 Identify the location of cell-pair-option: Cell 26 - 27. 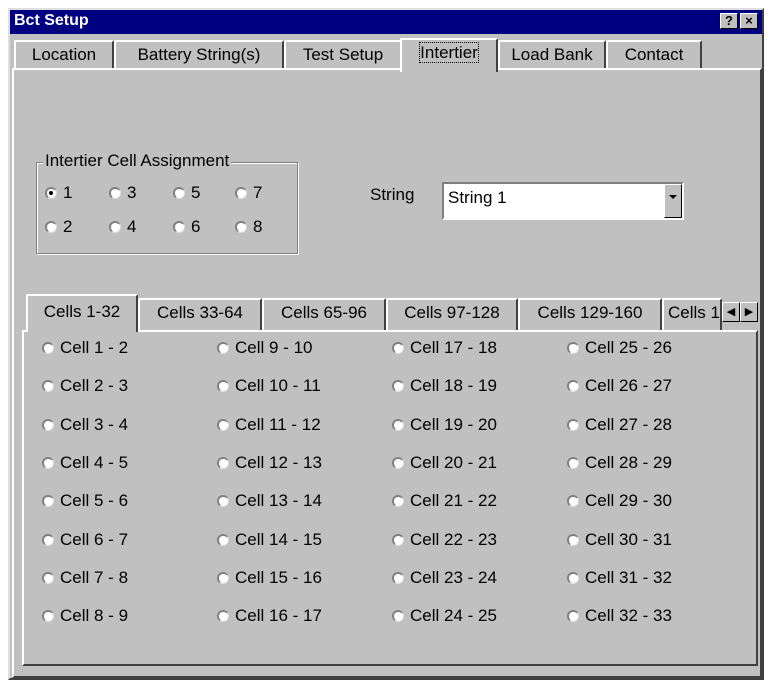
(619, 386).